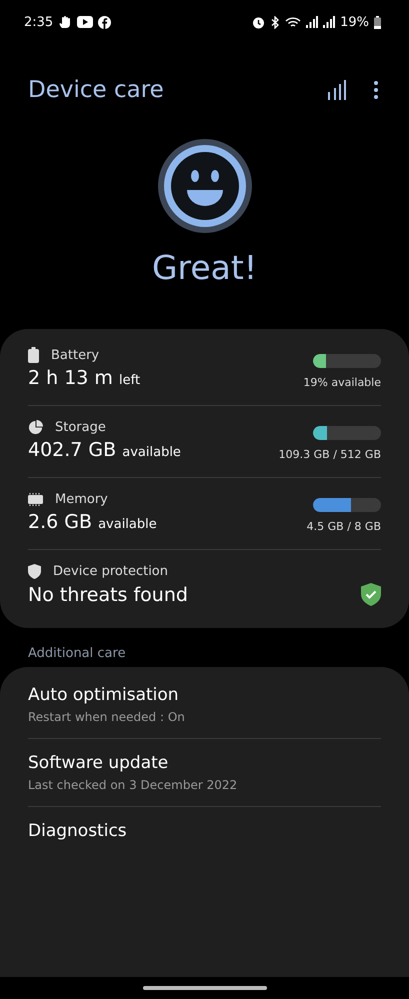  What do you see at coordinates (92, 522) in the screenshot?
I see `item-value: 2.6 GB available` at bounding box center [92, 522].